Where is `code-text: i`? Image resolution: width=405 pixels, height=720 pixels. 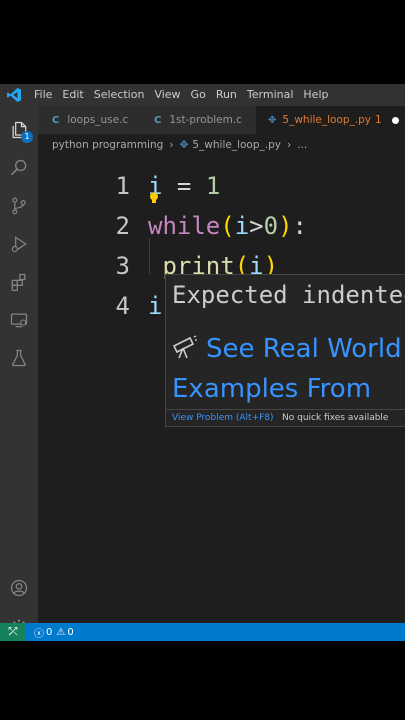
code-text: i is located at coordinates (155, 306).